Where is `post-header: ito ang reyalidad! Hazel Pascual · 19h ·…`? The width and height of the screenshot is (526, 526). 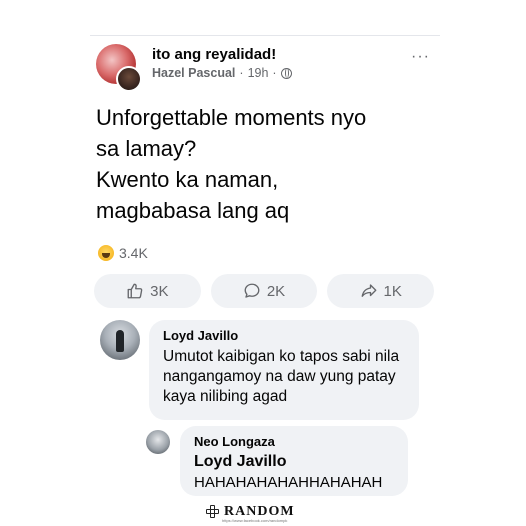
post-header: ito ang reyalidad! Hazel Pascual · 19h ·… is located at coordinates (266, 69).